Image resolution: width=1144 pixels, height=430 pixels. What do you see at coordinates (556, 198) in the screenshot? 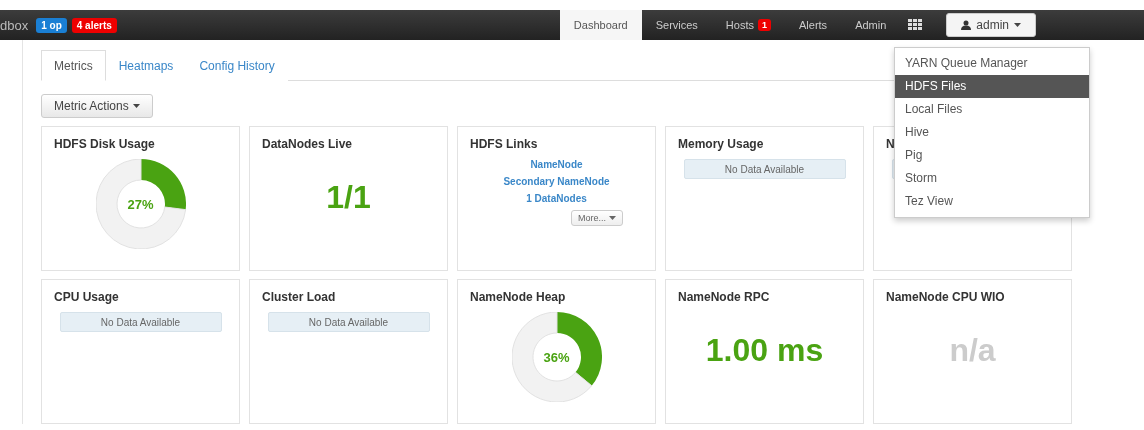
I see `hdfs-link: 1 DataNodes` at bounding box center [556, 198].